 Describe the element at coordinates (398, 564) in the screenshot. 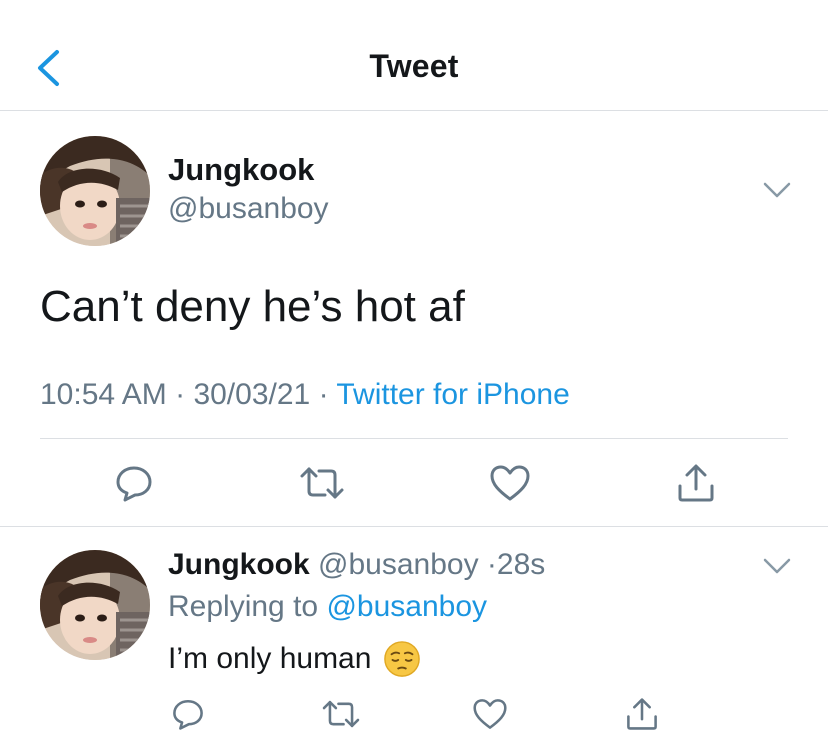

I see `reply-author-handle: @busanboy` at that location.